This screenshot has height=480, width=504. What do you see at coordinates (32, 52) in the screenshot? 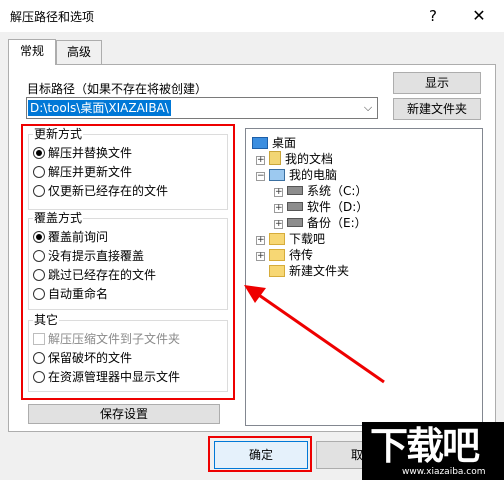
I see `tab-general: 常规` at bounding box center [32, 52].